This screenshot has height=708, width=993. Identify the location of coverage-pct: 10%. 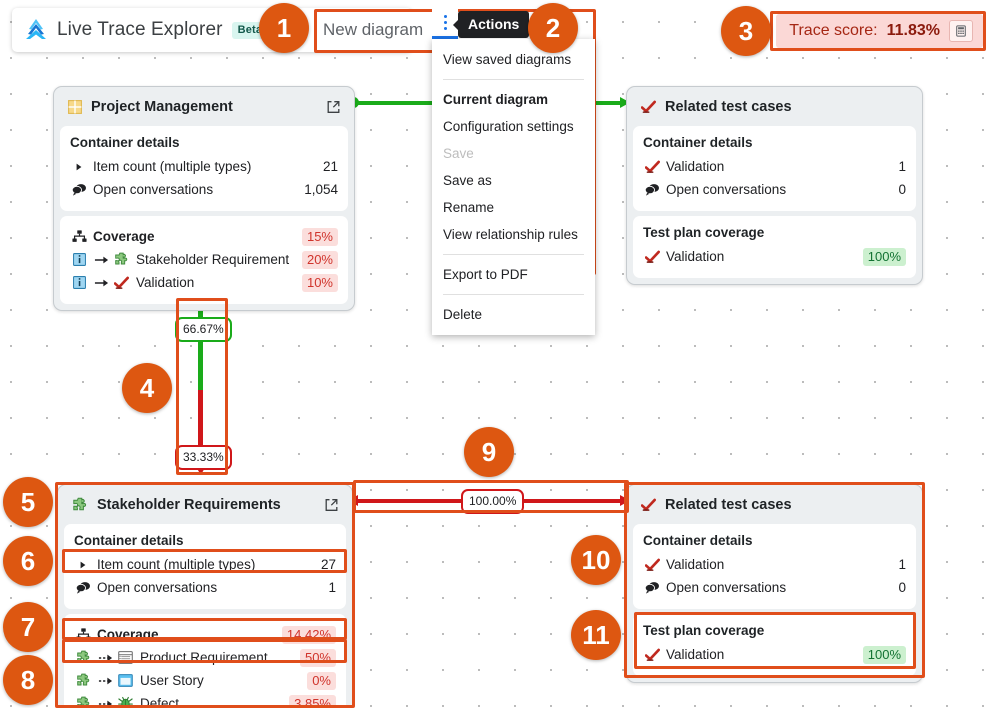
(319, 282).